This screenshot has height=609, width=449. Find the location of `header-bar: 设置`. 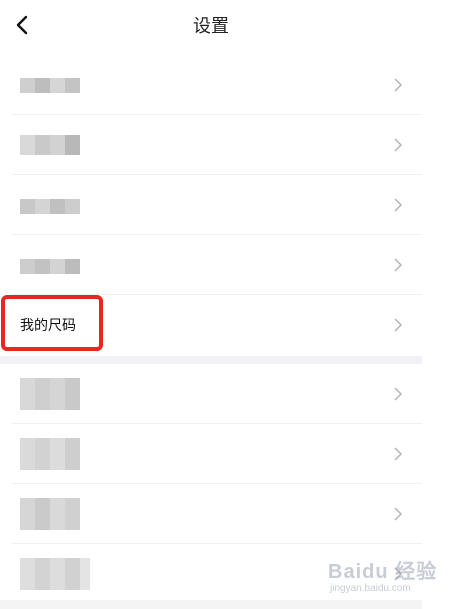

header-bar: 设置 is located at coordinates (224, 25).